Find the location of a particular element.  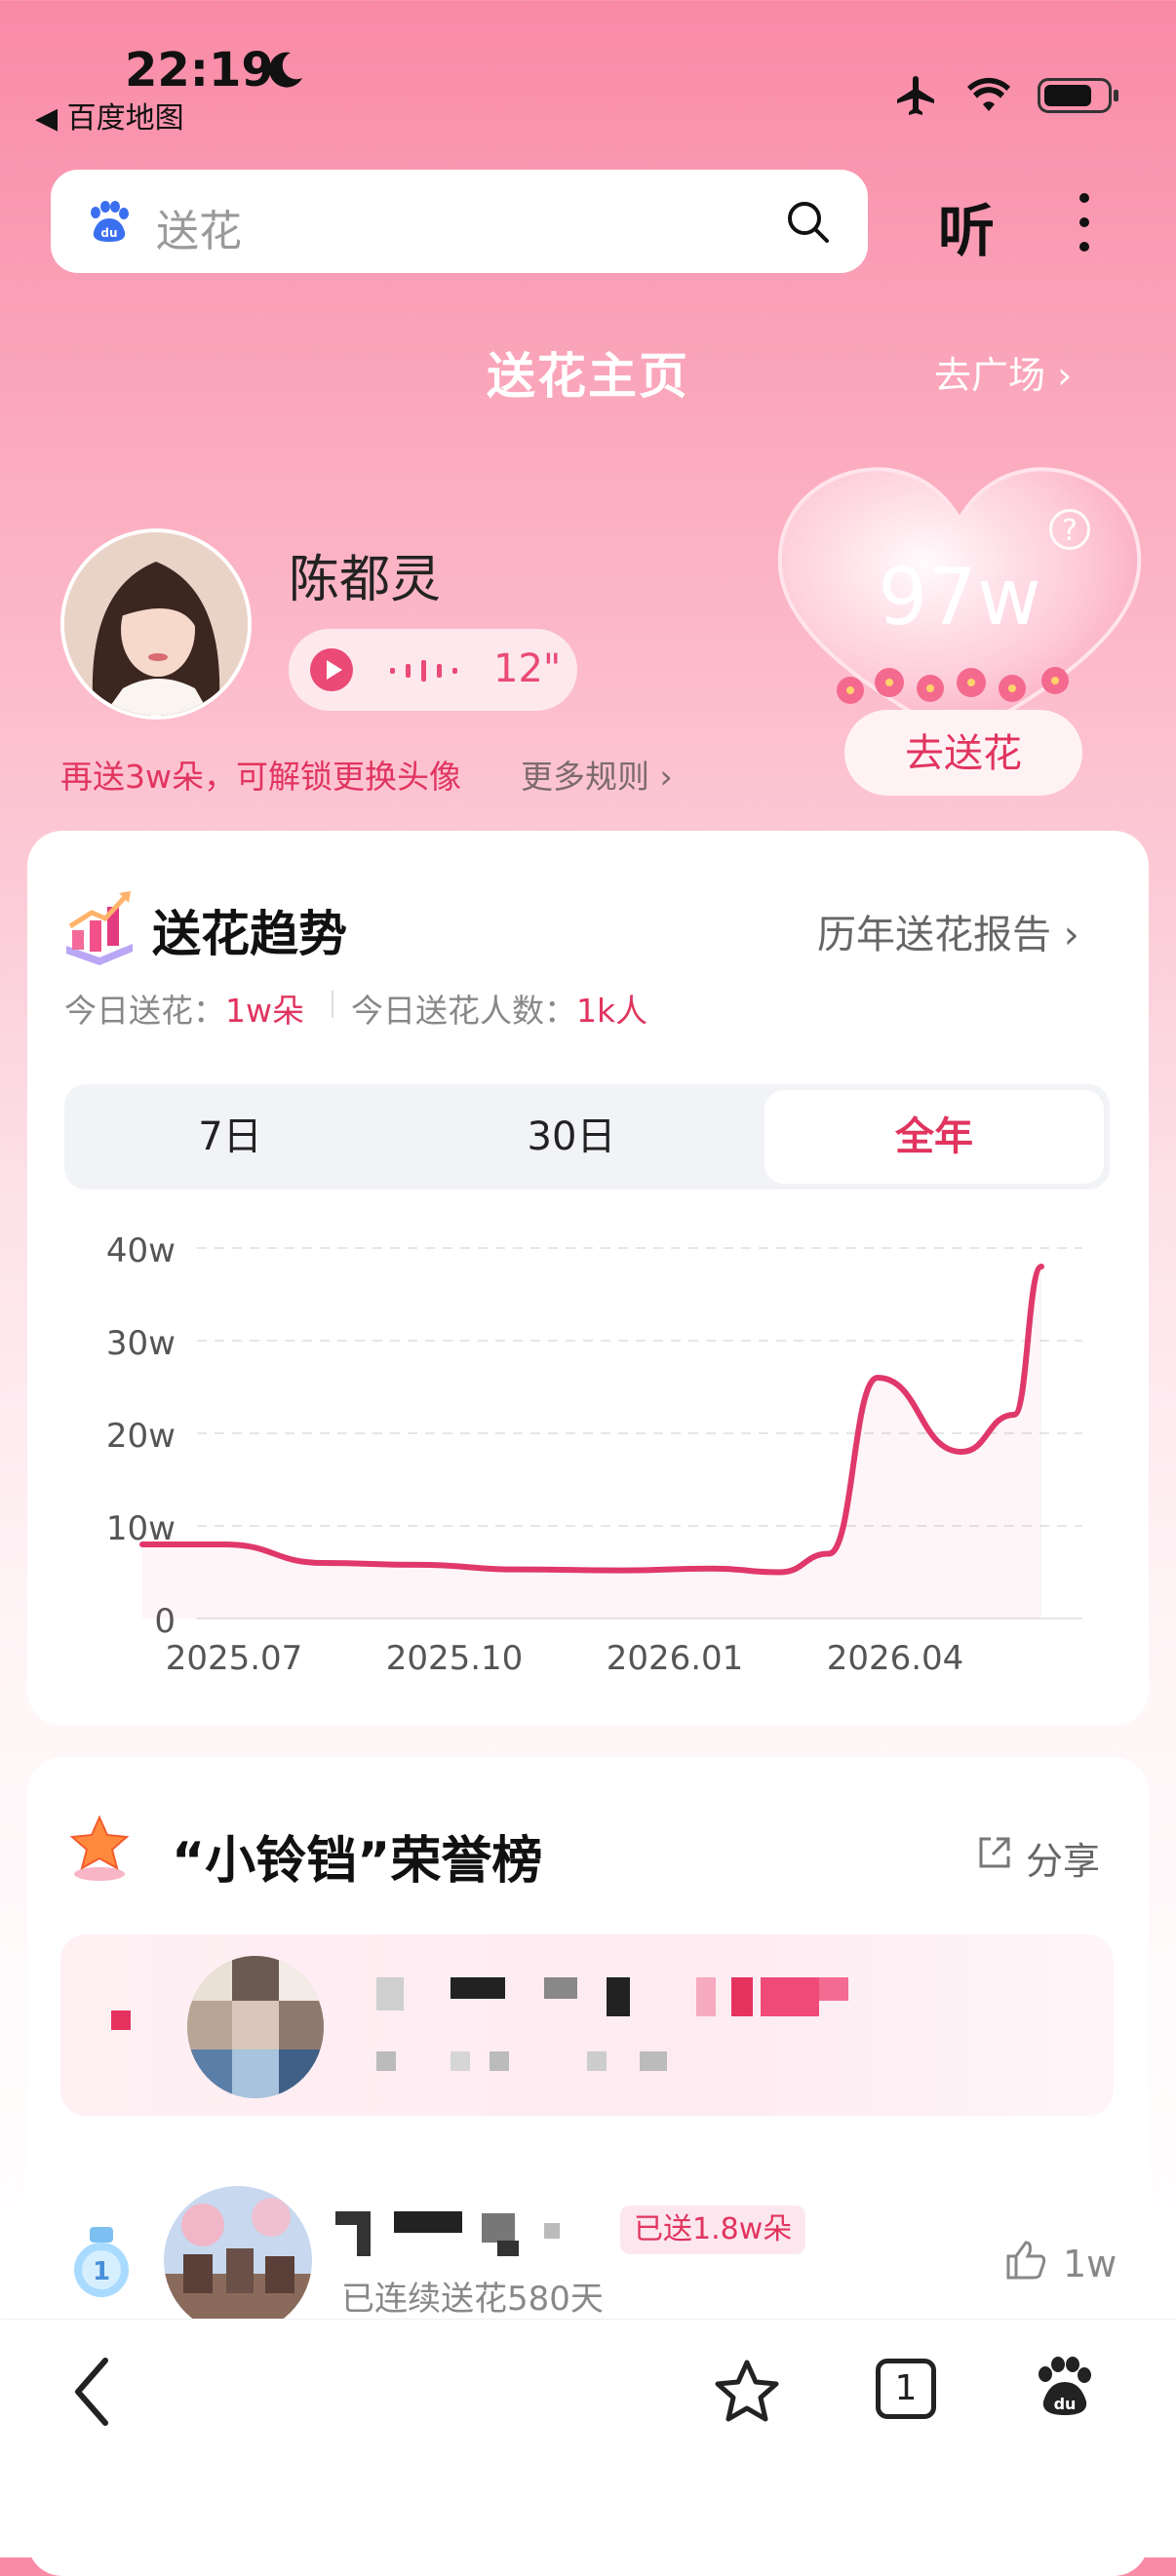

annual-report-link: 历年送花报告 › is located at coordinates (948, 931).